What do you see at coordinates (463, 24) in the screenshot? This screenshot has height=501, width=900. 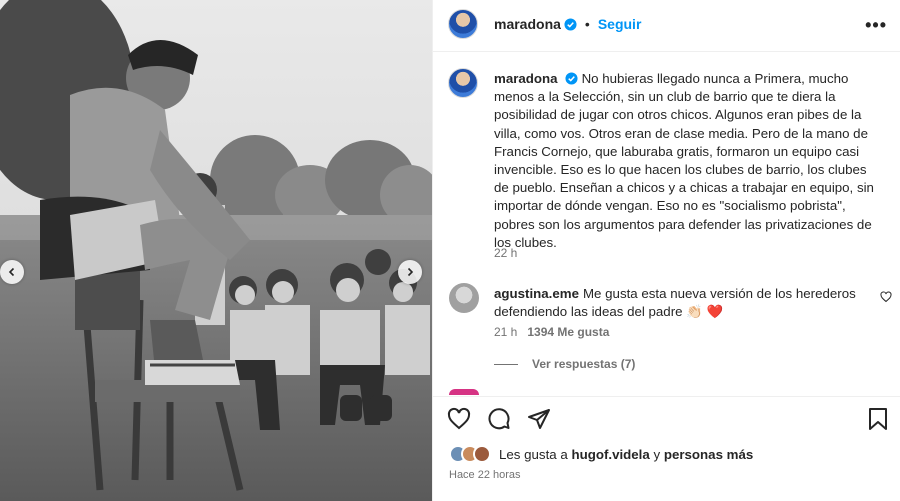 I see `author-avatar` at bounding box center [463, 24].